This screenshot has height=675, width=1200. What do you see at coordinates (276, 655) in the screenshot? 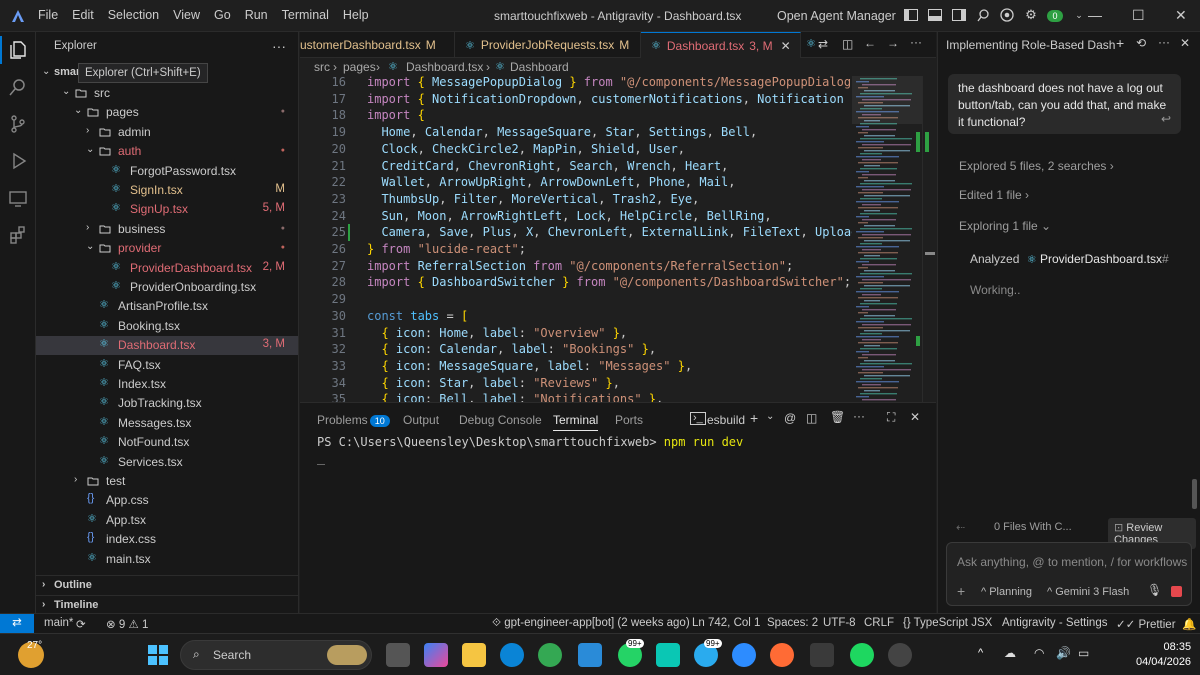
I see `taskbar-search: ⌕ Search` at bounding box center [276, 655].